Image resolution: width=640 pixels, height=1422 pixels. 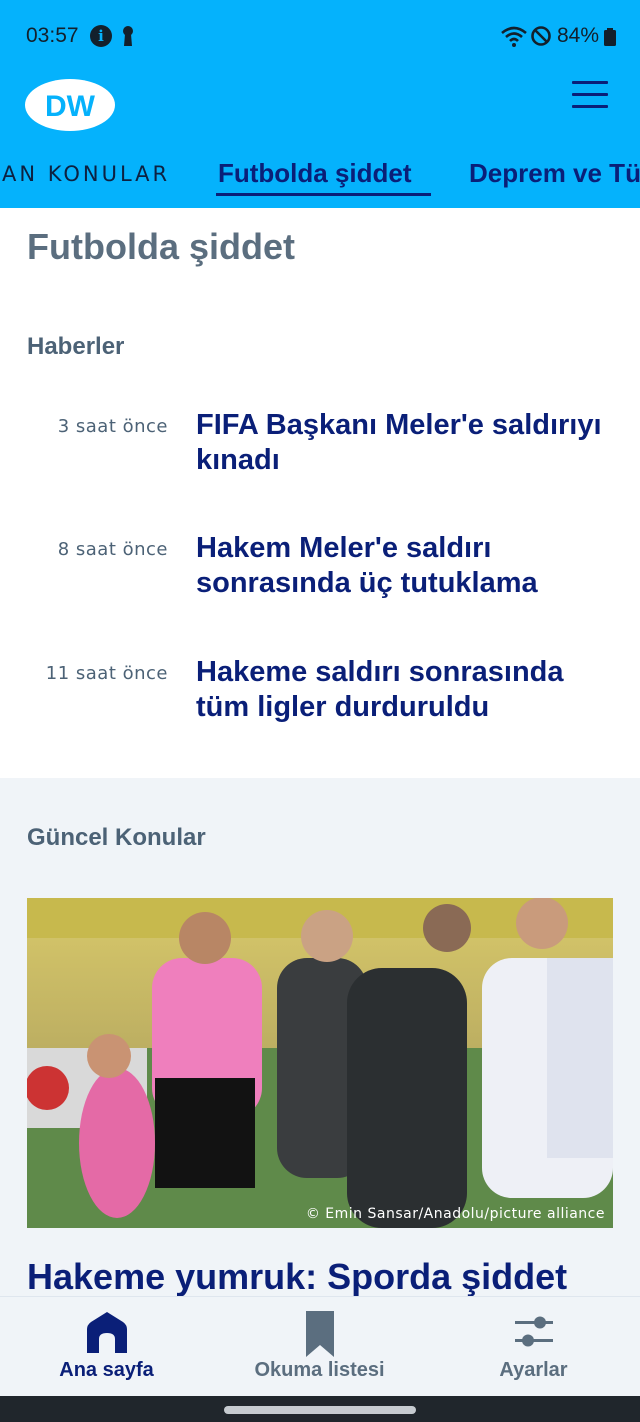 I want to click on photo-credit: © Emin Sansar/Anadolu/picture alliance, so click(x=455, y=1214).